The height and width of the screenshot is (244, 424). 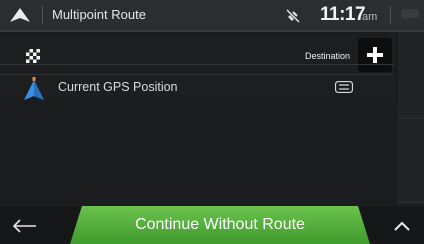 What do you see at coordinates (370, 17) in the screenshot?
I see `clock-ampm: am` at bounding box center [370, 17].